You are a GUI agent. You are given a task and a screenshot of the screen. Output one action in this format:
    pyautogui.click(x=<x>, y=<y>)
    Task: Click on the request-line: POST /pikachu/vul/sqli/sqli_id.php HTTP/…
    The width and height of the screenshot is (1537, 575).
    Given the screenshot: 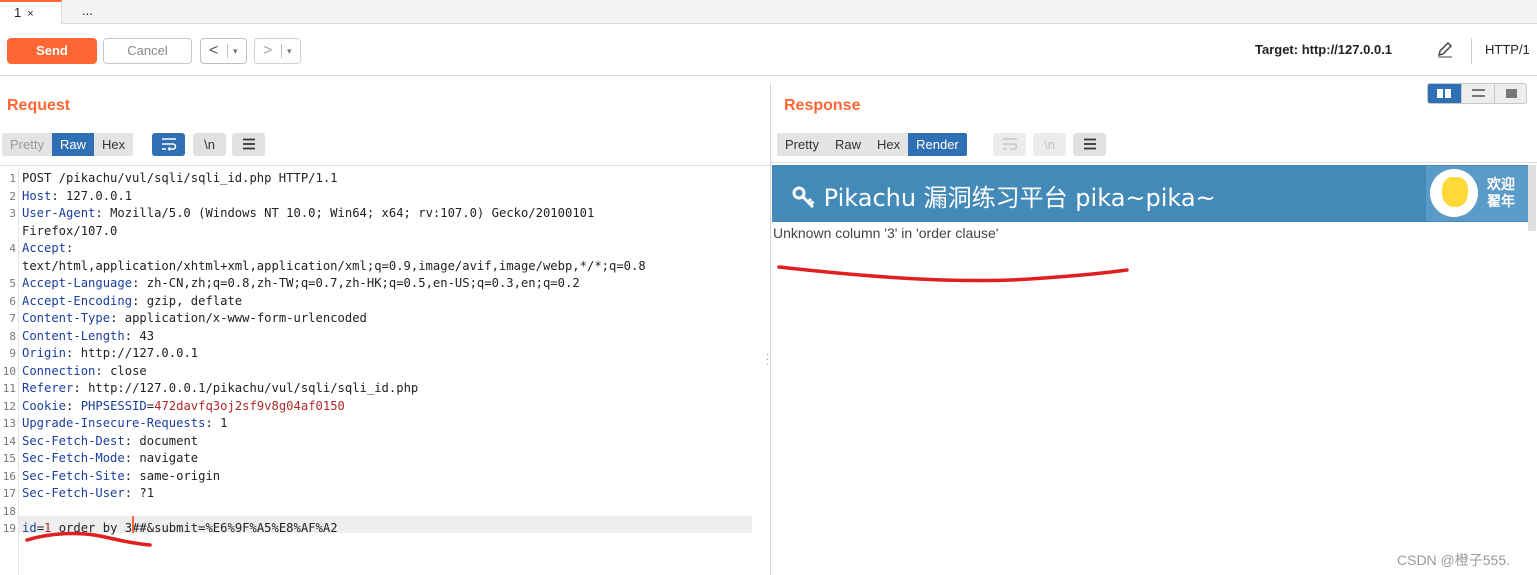 What is the action you would take?
    pyautogui.click(x=180, y=178)
    